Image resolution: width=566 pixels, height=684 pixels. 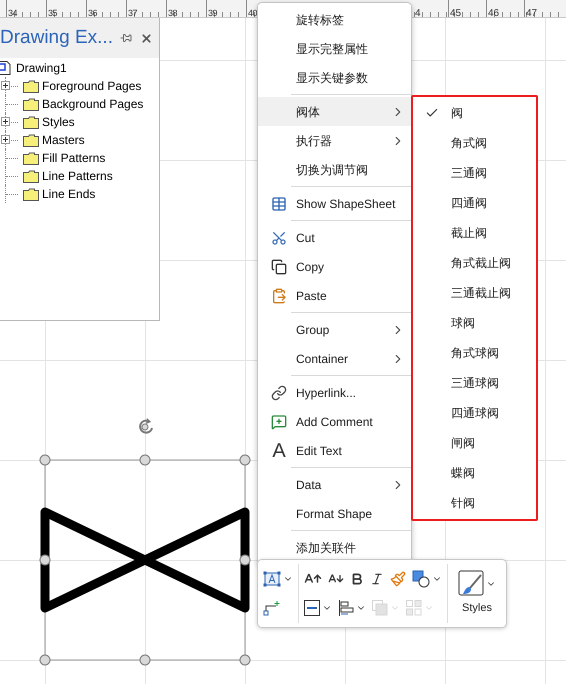 What do you see at coordinates (334, 237) in the screenshot?
I see `menu-item: Cut` at bounding box center [334, 237].